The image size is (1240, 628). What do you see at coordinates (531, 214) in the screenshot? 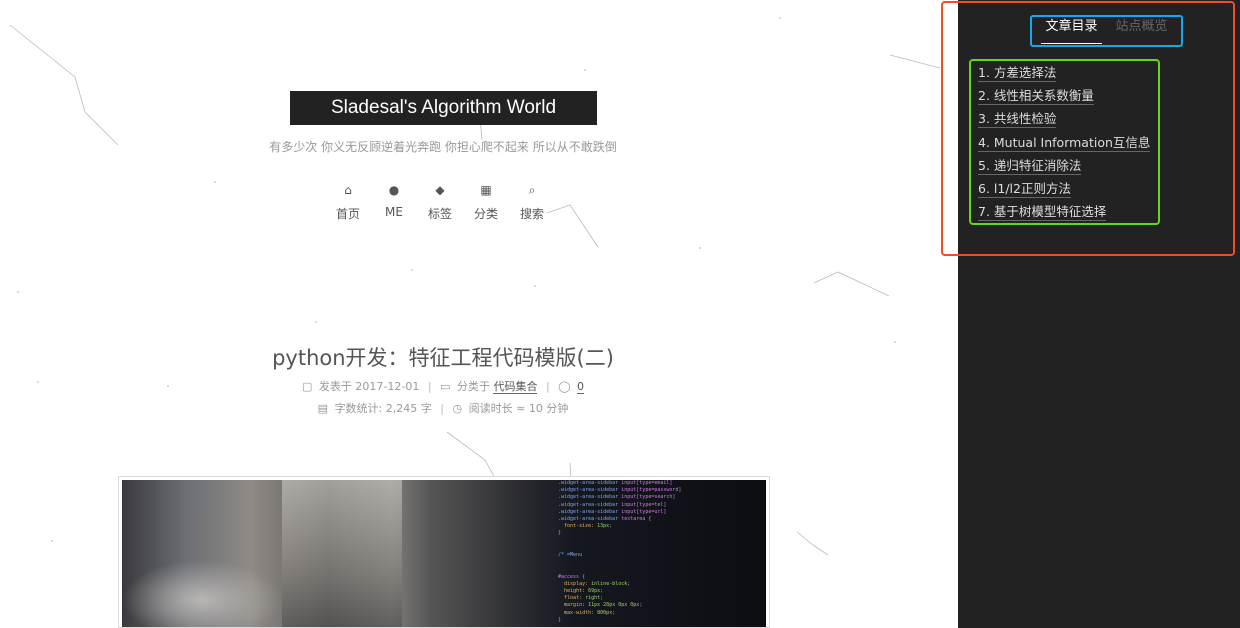
I see `nav-label: 搜索` at bounding box center [531, 214].